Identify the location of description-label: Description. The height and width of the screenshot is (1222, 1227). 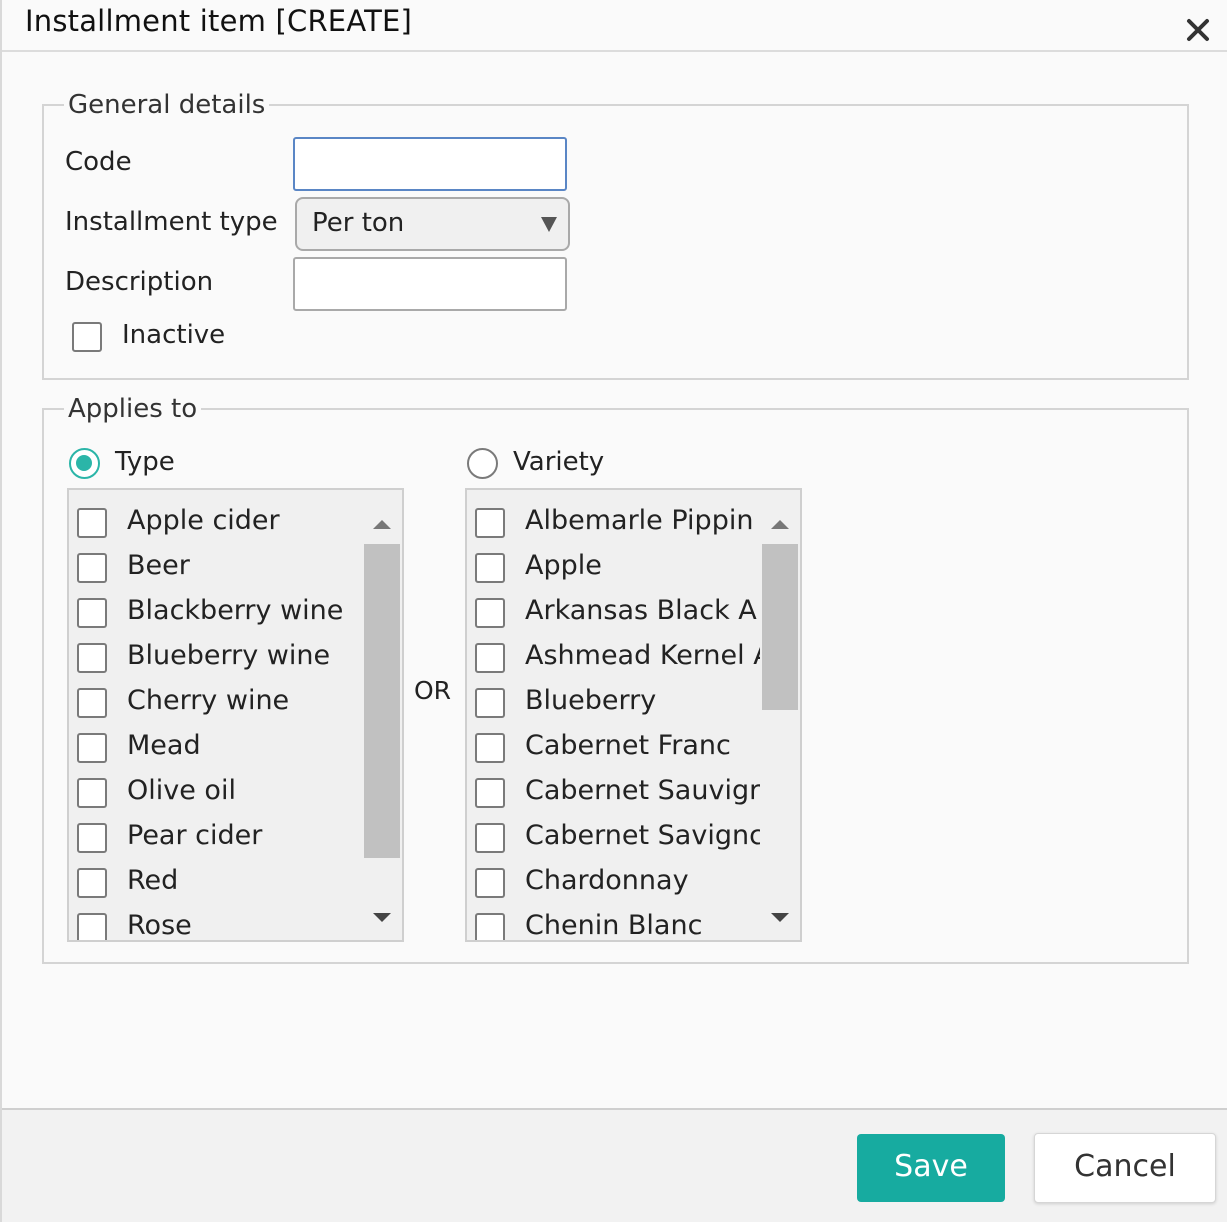
(139, 282).